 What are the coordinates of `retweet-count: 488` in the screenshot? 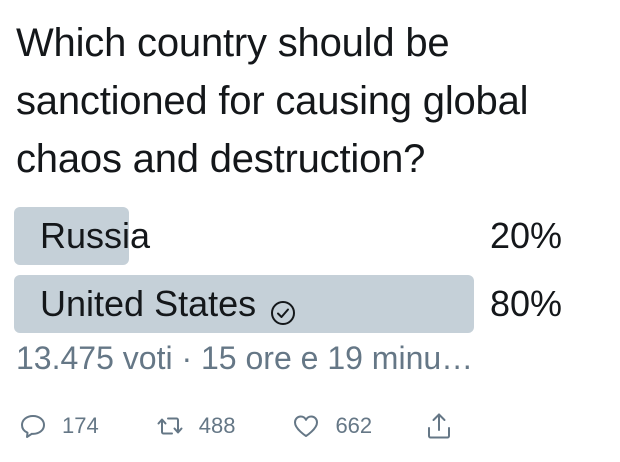 It's located at (217, 425).